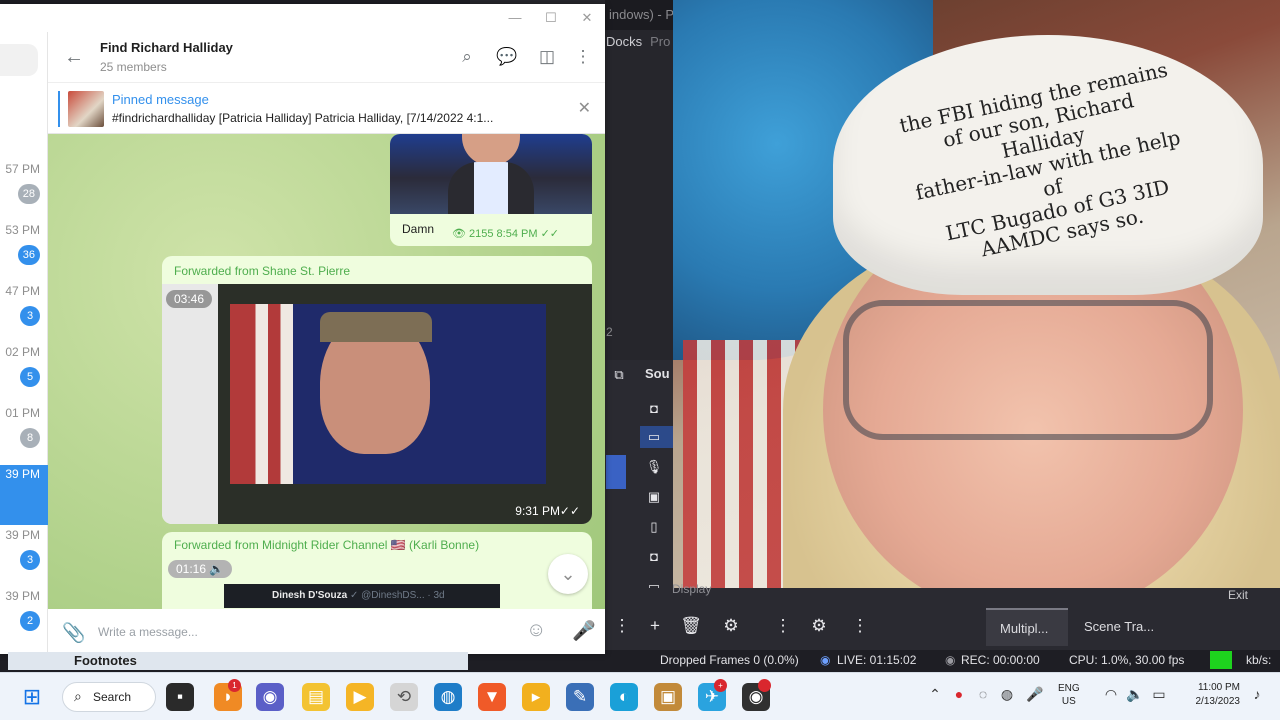  What do you see at coordinates (622, 626) in the screenshot?
I see `more-icon-left: ⋮` at bounding box center [622, 626].